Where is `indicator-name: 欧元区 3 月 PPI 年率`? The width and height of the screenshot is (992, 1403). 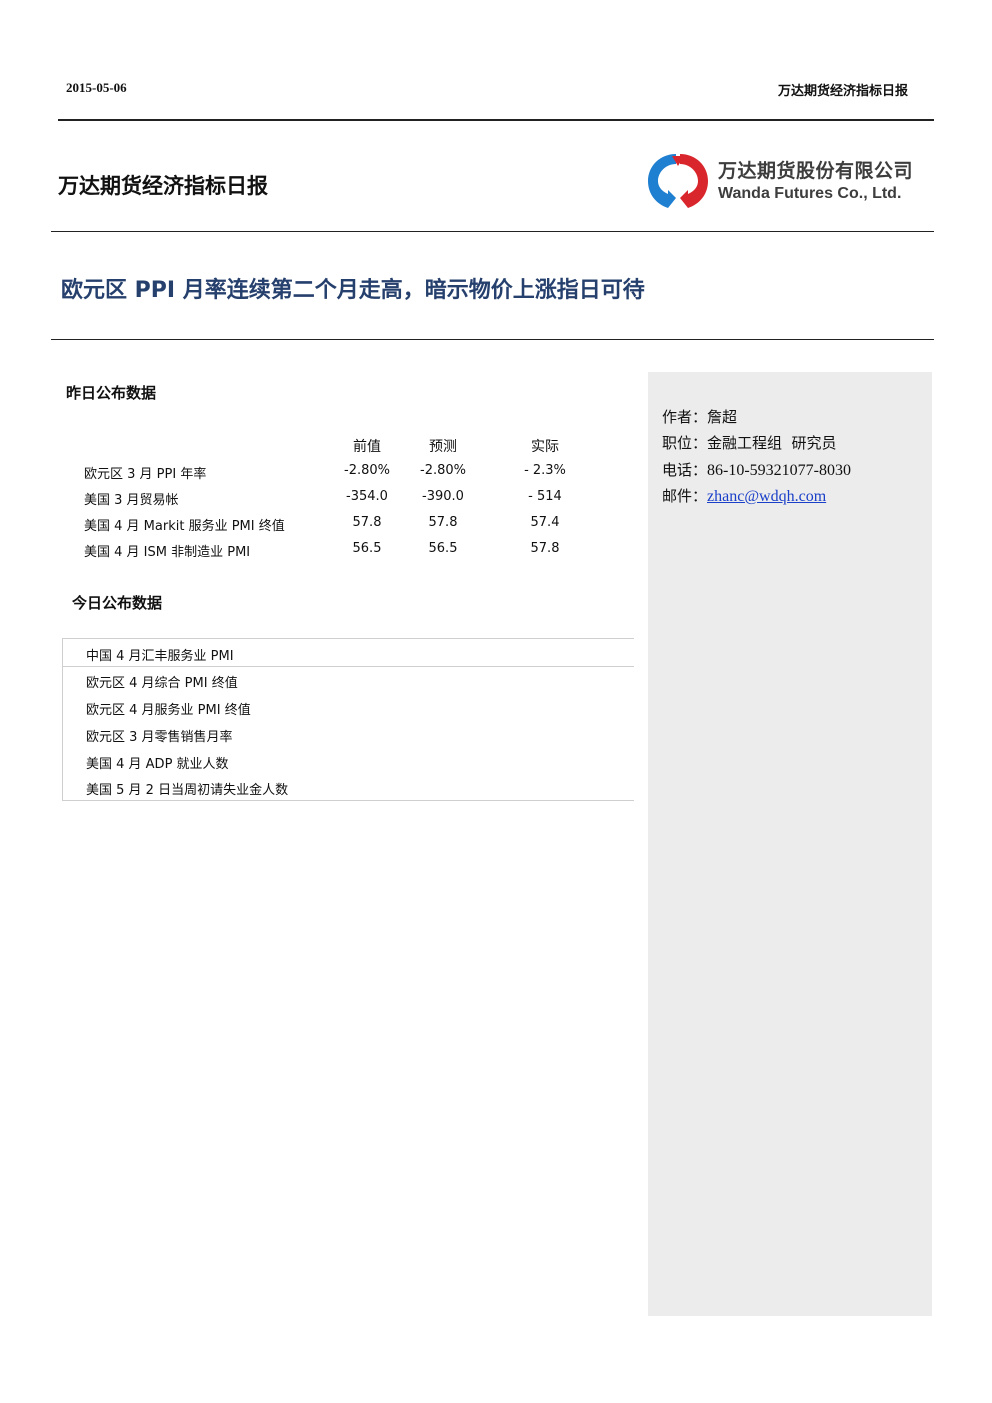
indicator-name: 欧元区 3 月 PPI 年率 is located at coordinates (145, 474).